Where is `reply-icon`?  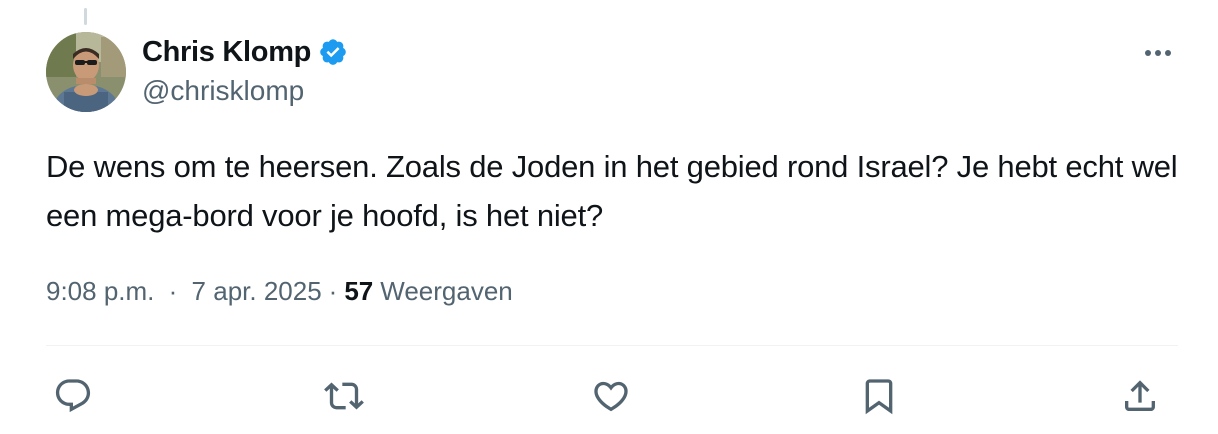 reply-icon is located at coordinates (73, 396).